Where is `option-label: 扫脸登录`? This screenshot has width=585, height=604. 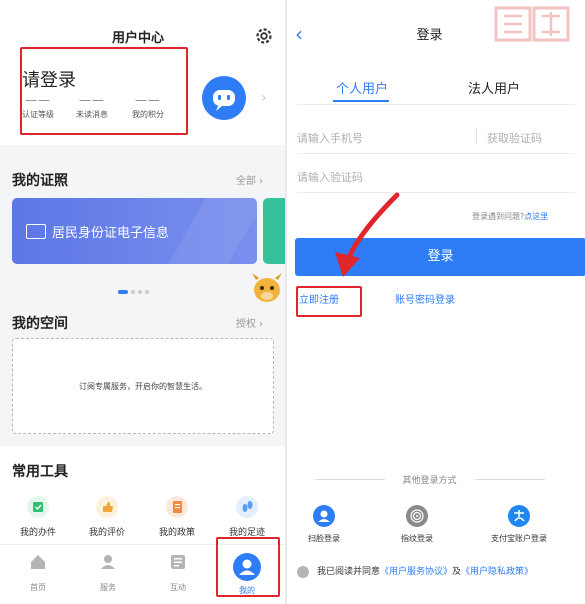
option-label: 扫脸登录 is located at coordinates (324, 538).